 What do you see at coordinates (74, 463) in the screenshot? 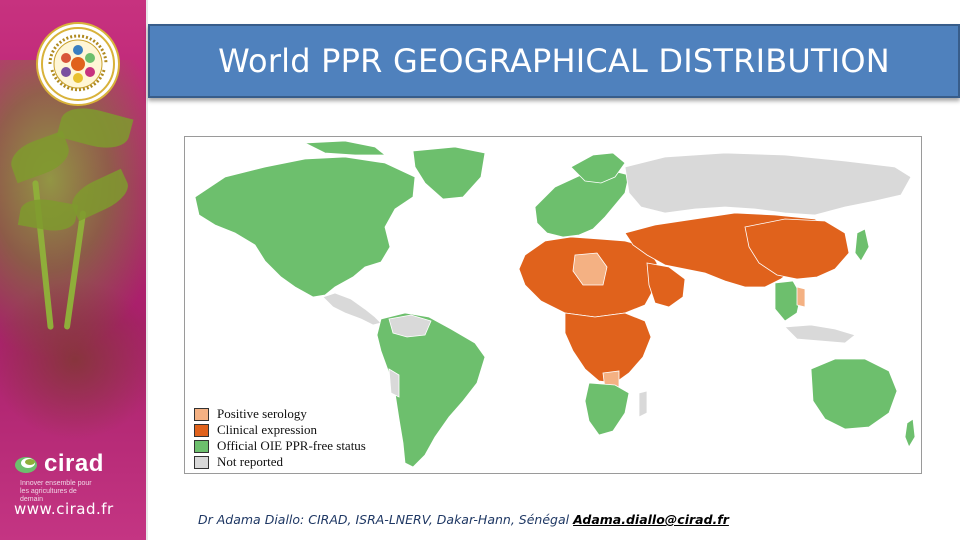
I see `cirad-wordmark: cirad` at bounding box center [74, 463].